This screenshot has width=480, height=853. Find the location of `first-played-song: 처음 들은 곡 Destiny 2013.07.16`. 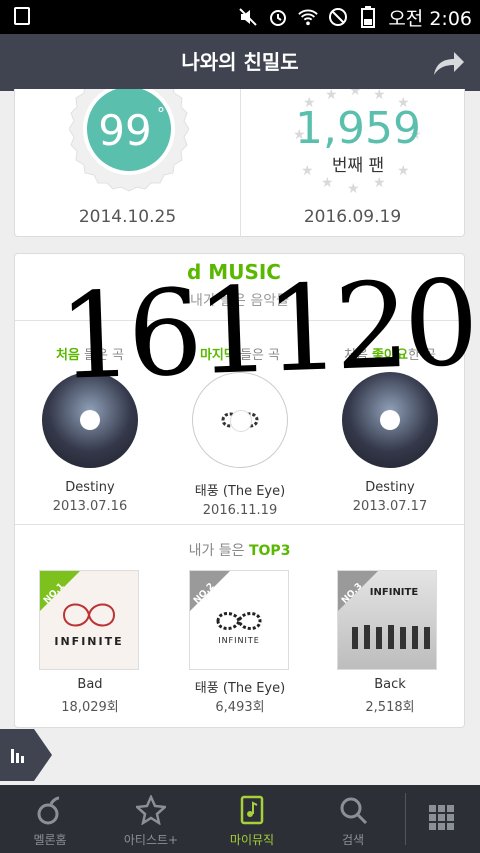

first-played-song: 처음 들은 곡 Destiny 2013.07.16 is located at coordinates (90, 429).